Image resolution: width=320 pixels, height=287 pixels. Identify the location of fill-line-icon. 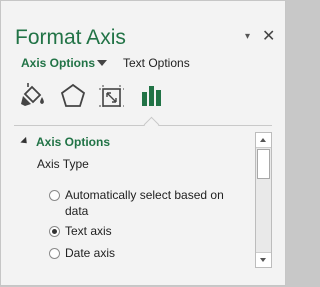
(34, 96).